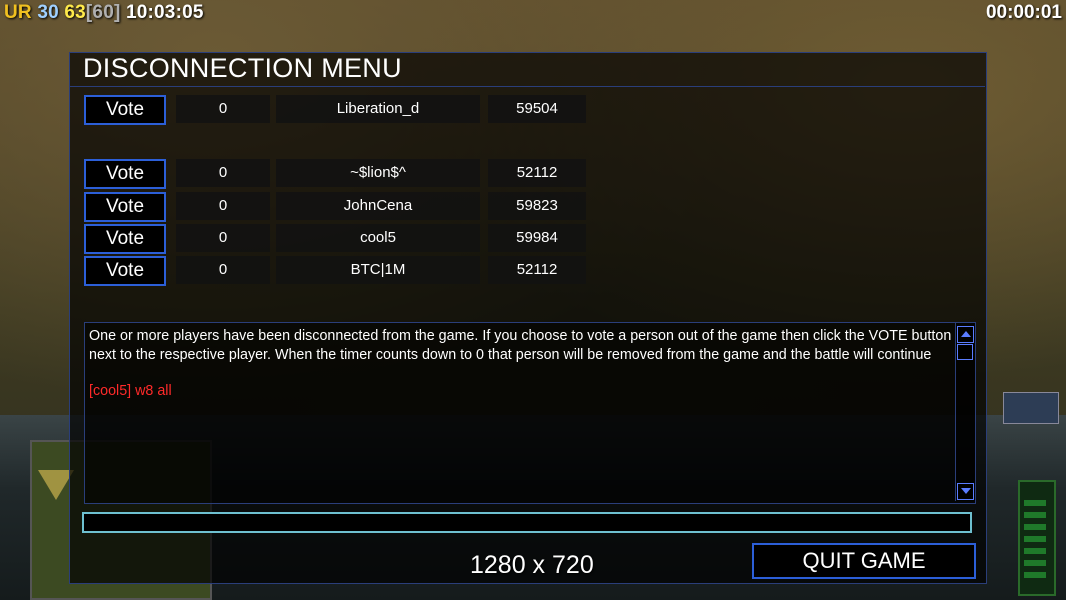 The height and width of the screenshot is (600, 1066). I want to click on player-name: ~$lion$^, so click(378, 173).